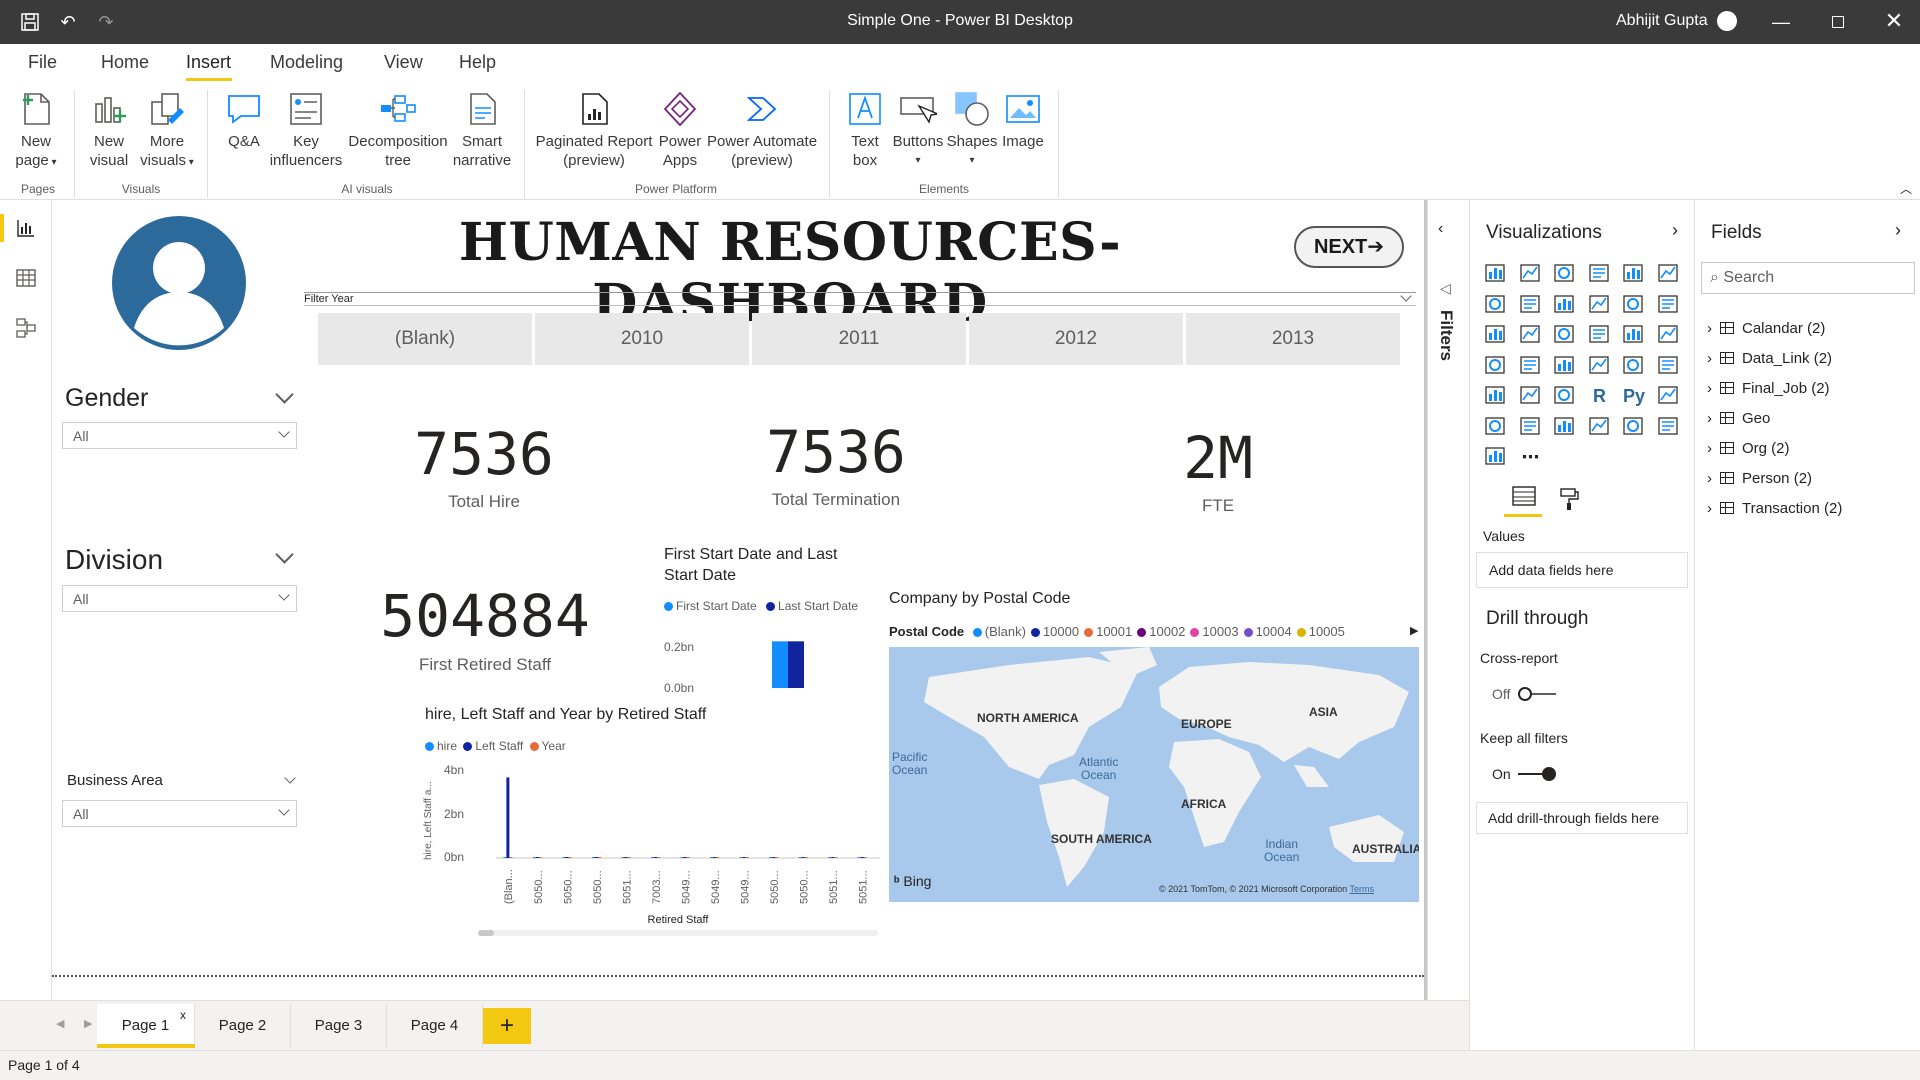 Image resolution: width=1920 pixels, height=1080 pixels. Describe the element at coordinates (1898, 230) in the screenshot. I see `fields-collapse-chevron-icon: ›` at that location.